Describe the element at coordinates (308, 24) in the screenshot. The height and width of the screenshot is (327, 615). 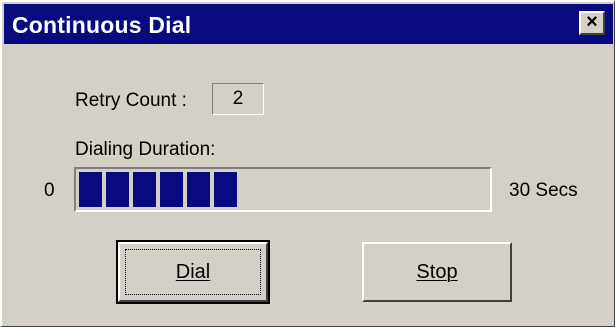
I see `title-bar: Continuous Dial ×` at that location.